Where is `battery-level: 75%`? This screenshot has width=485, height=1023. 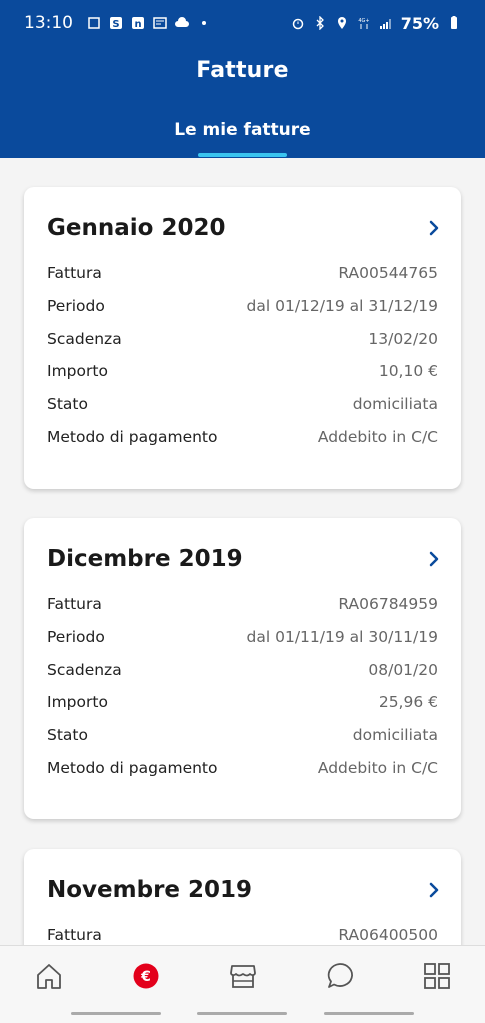 battery-level: 75% is located at coordinates (419, 23).